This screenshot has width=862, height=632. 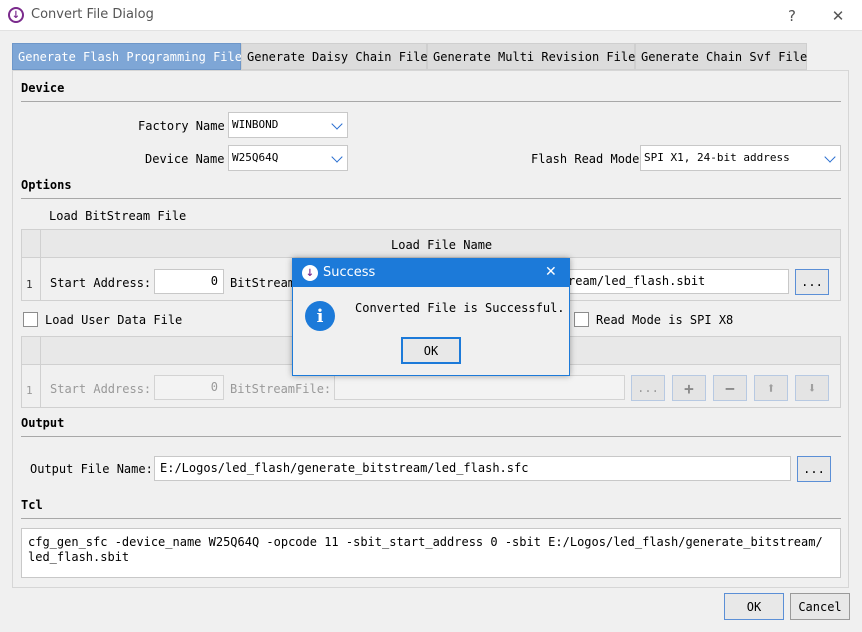 I want to click on output-section-title: Output, so click(x=43, y=423).